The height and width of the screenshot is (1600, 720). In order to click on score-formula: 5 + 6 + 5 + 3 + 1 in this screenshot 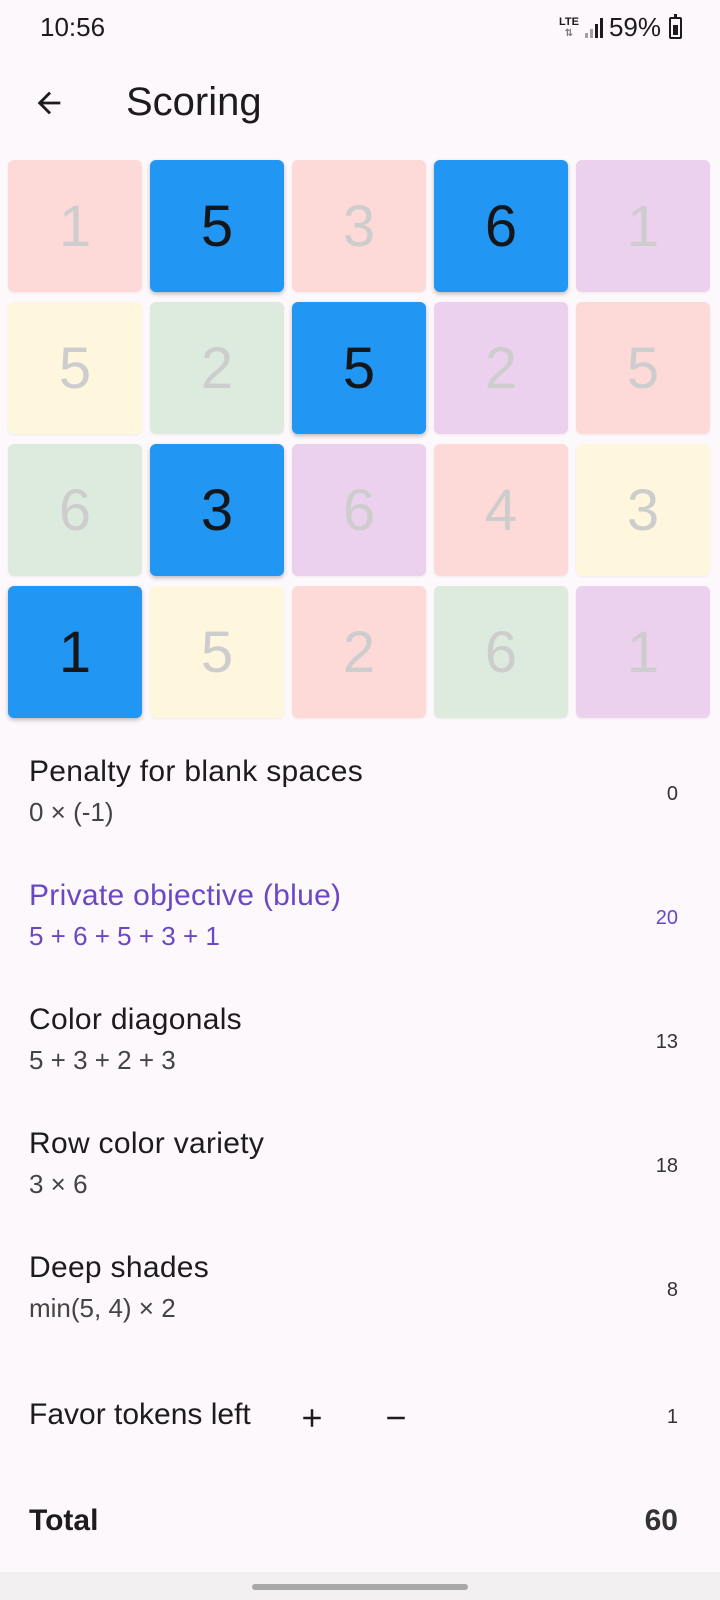, I will do `click(124, 936)`.